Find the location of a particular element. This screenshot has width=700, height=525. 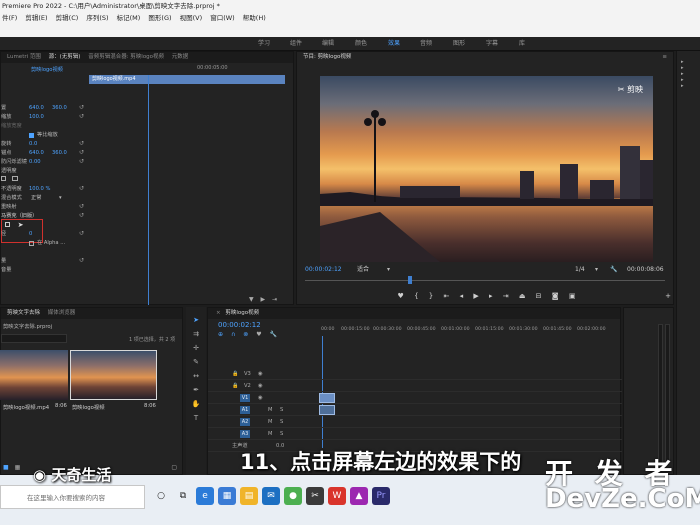

mark-in-icon: { is located at coordinates (416, 296).